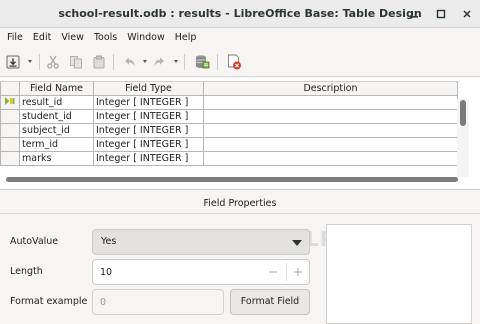 The height and width of the screenshot is (324, 480). What do you see at coordinates (106, 272) in the screenshot?
I see `length-value: 10` at bounding box center [106, 272].